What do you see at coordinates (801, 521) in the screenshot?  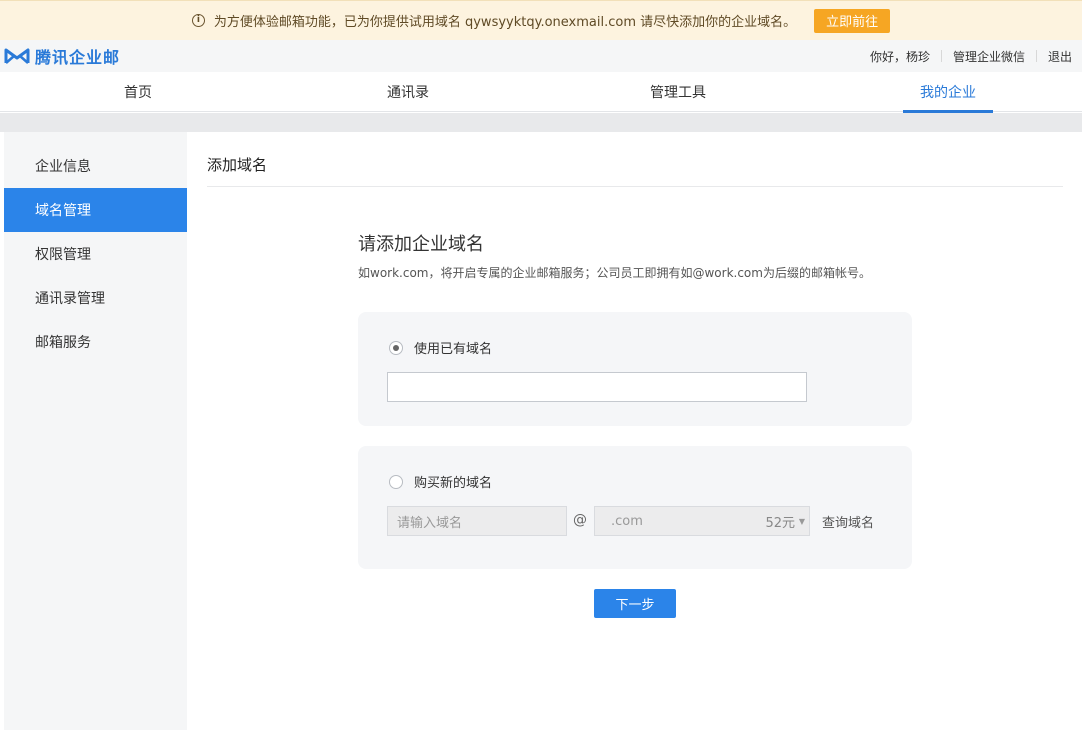 I see `chevron-down-icon: ▼` at bounding box center [801, 521].